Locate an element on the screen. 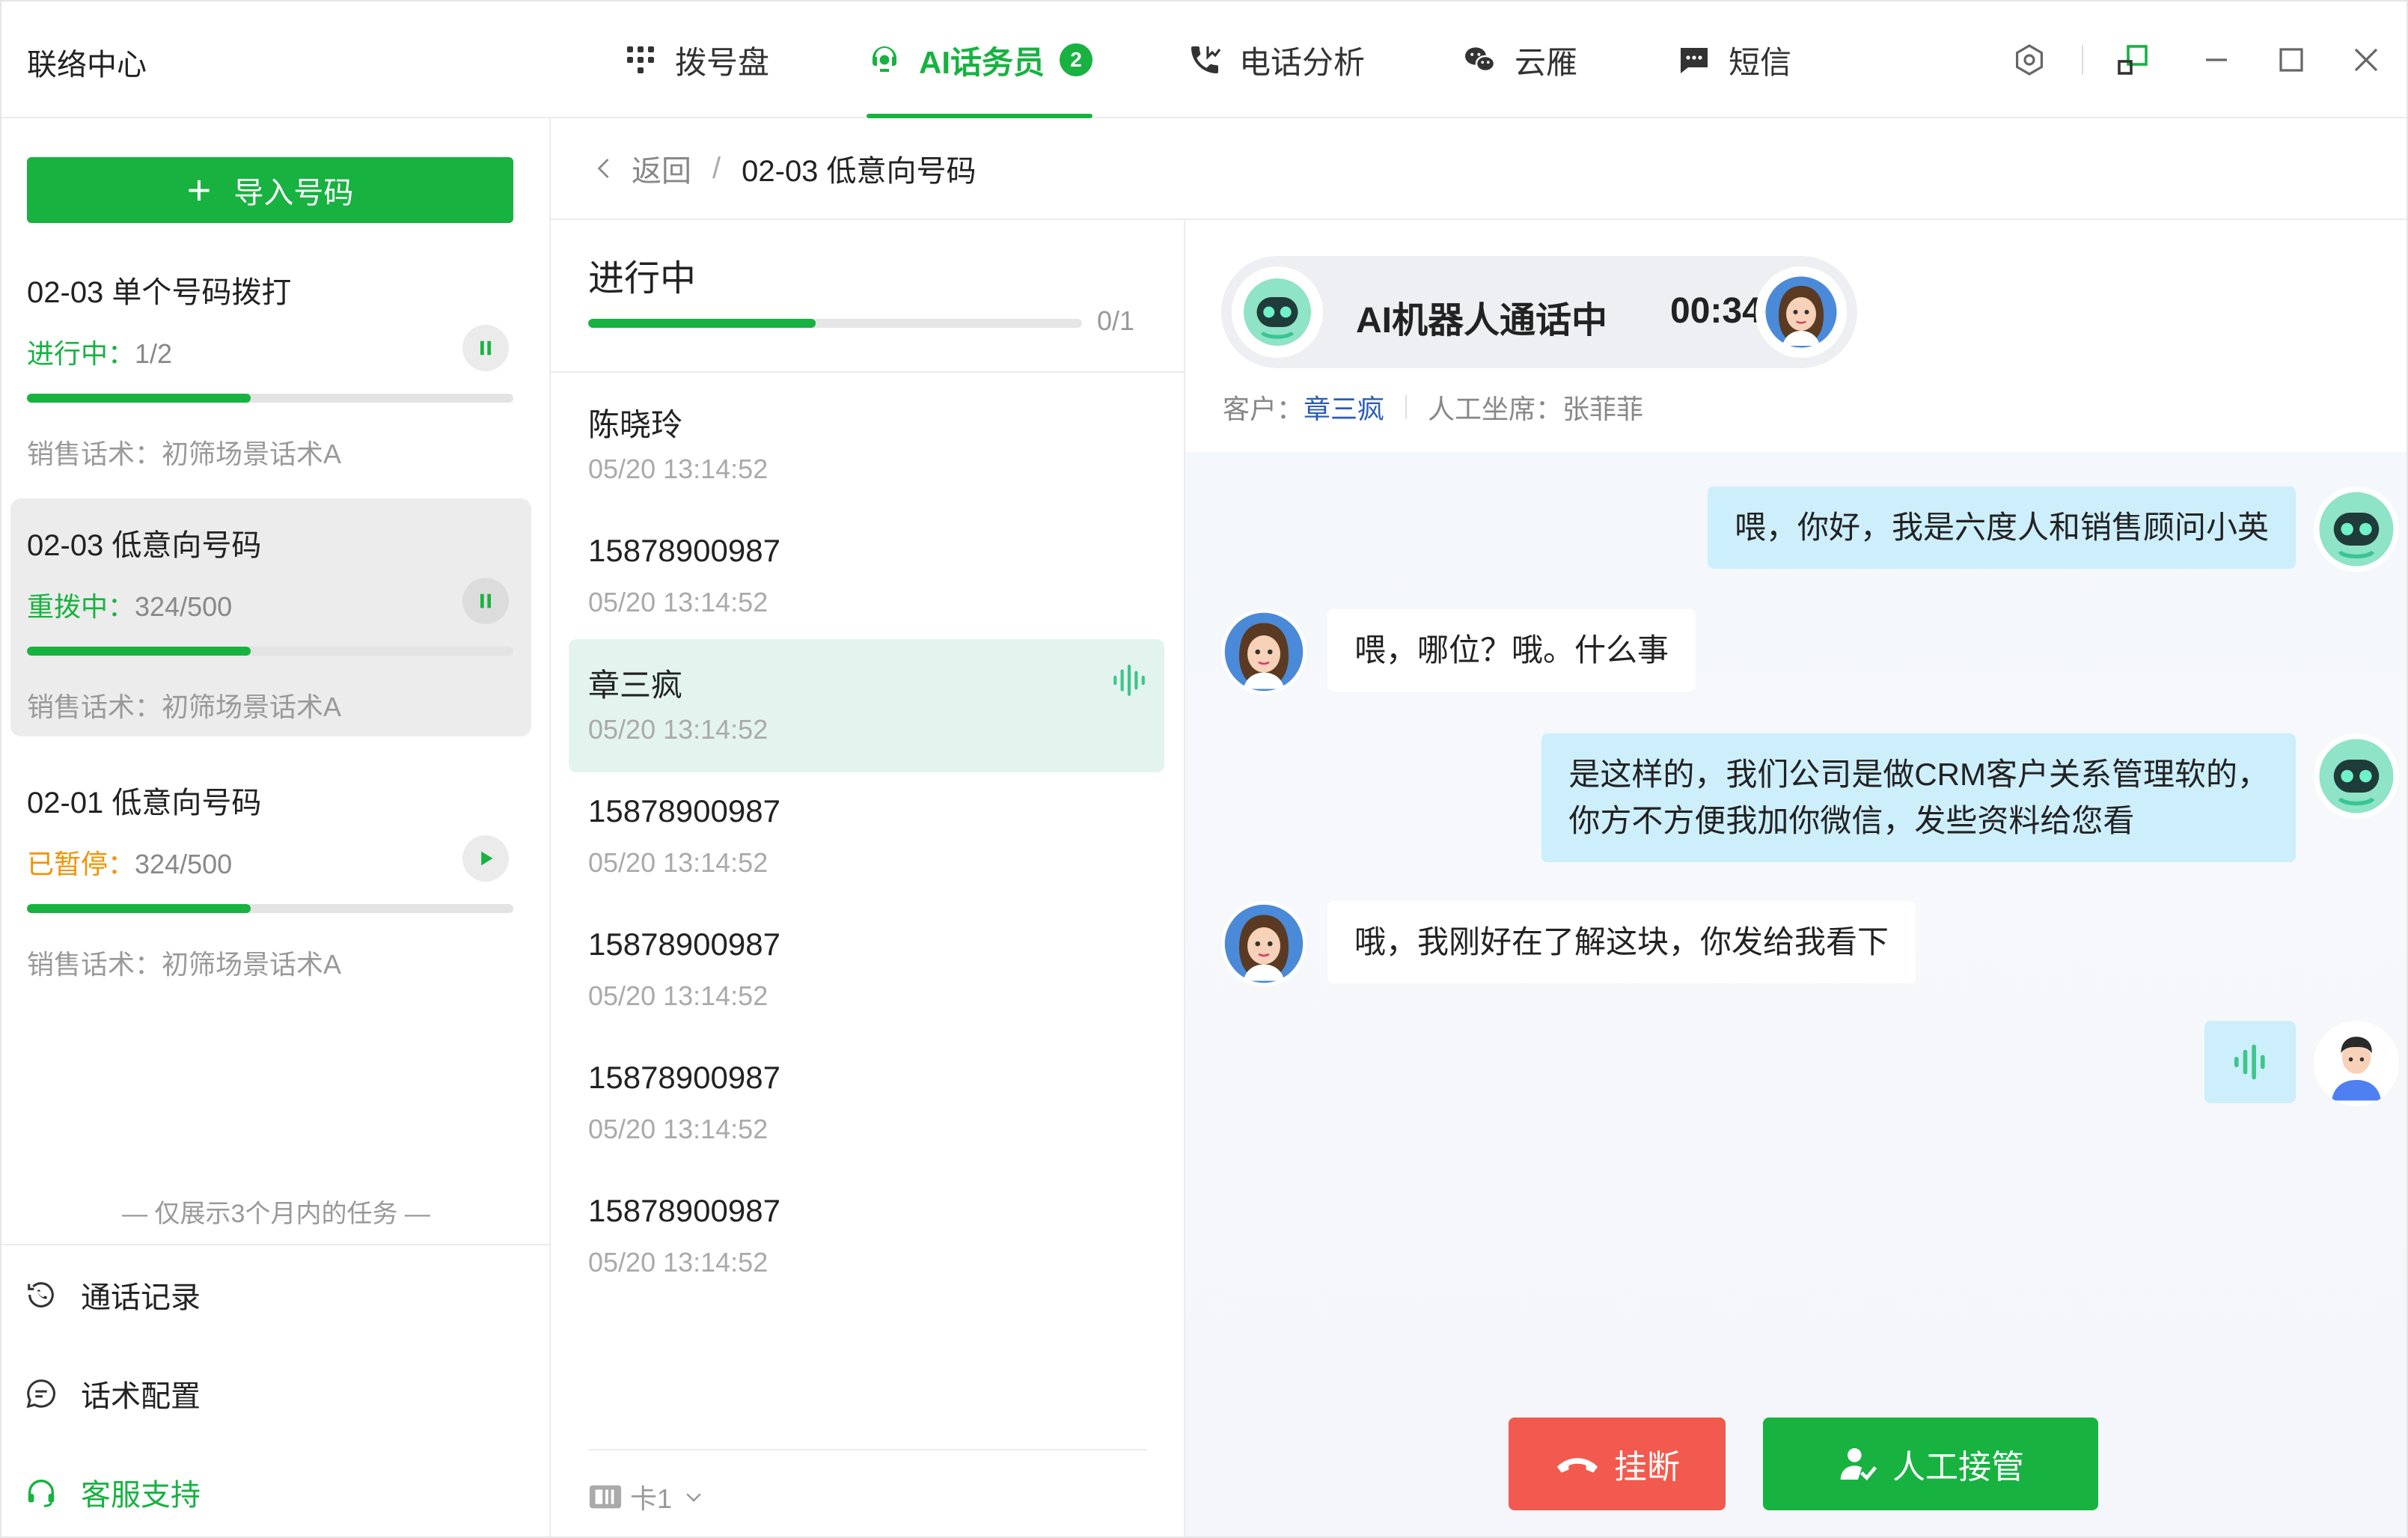 The image size is (2408, 1538). tab-sms-label: 短信 is located at coordinates (1760, 62).